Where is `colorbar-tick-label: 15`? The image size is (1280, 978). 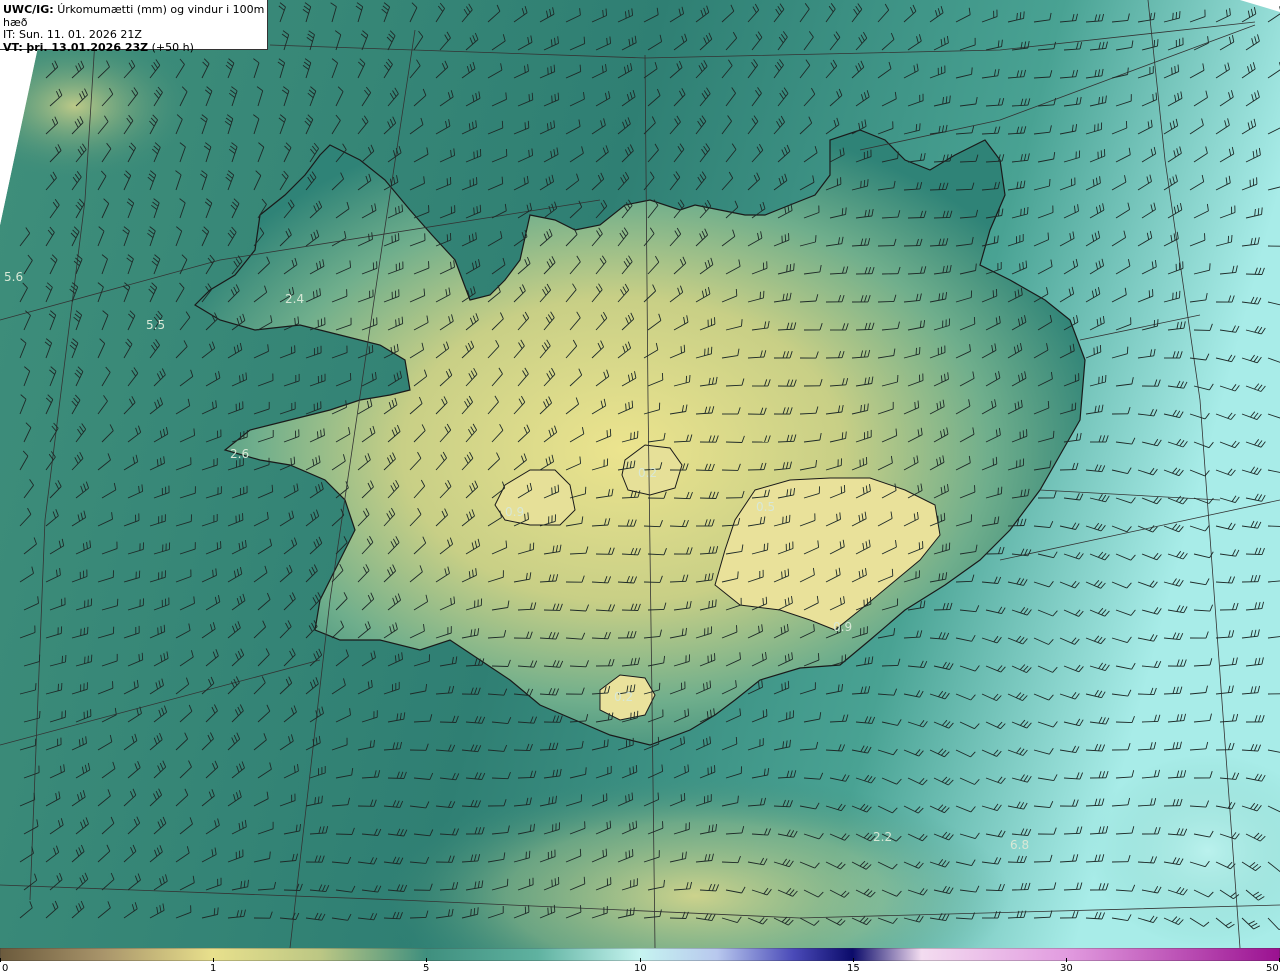
colorbar-tick-label: 15 is located at coordinates (853, 968).